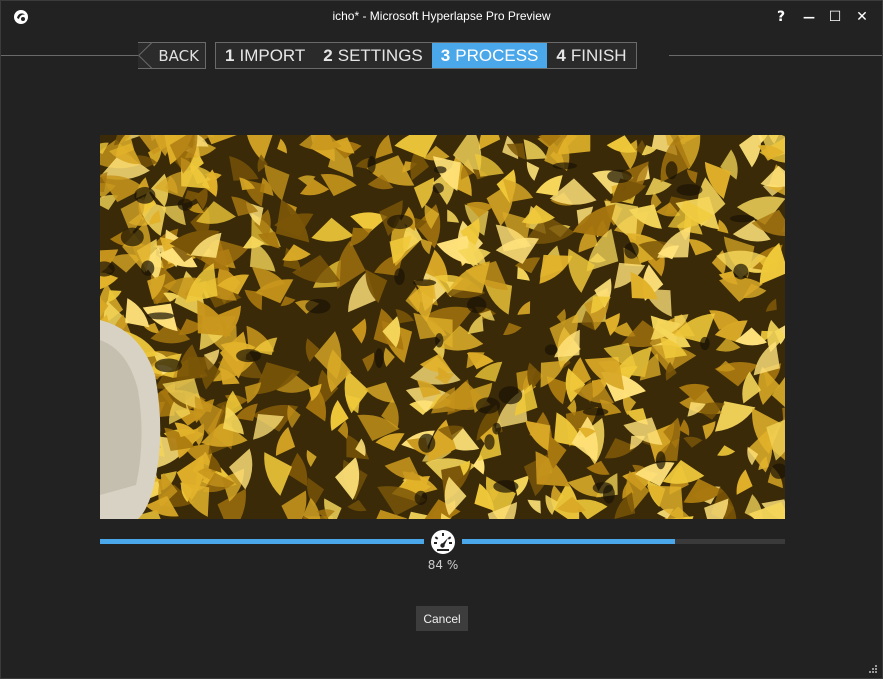 The height and width of the screenshot is (679, 883). Describe the element at coordinates (442, 618) in the screenshot. I see `cancel-button: Cancel` at that location.